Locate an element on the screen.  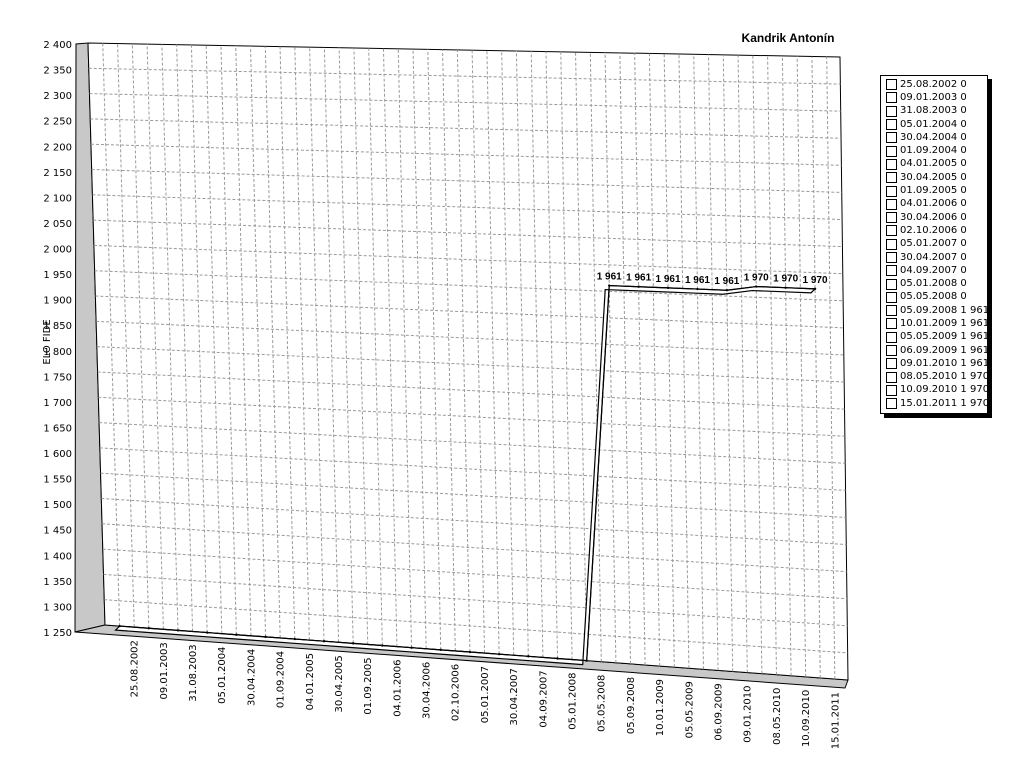
legend-item: 06.09.2009 1 961 is located at coordinates (935, 350).